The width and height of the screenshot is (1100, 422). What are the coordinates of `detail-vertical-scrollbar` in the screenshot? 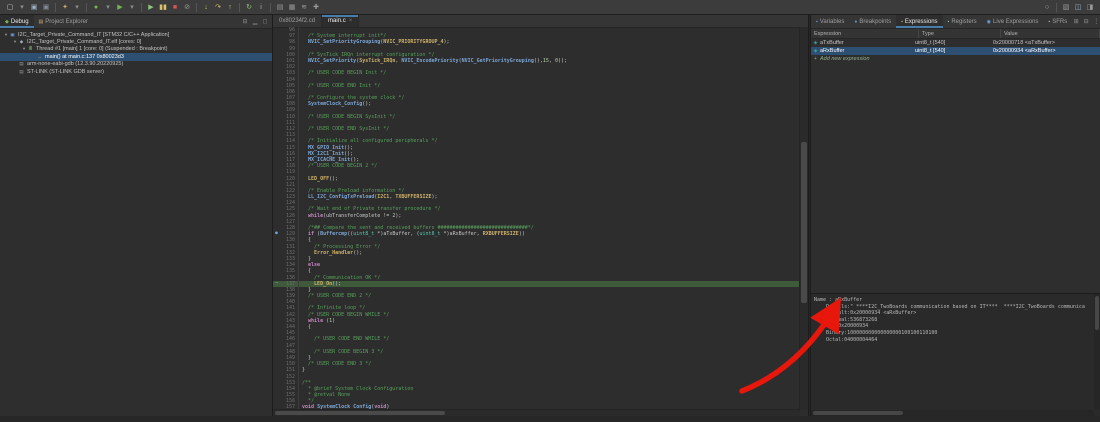 It's located at (1097, 352).